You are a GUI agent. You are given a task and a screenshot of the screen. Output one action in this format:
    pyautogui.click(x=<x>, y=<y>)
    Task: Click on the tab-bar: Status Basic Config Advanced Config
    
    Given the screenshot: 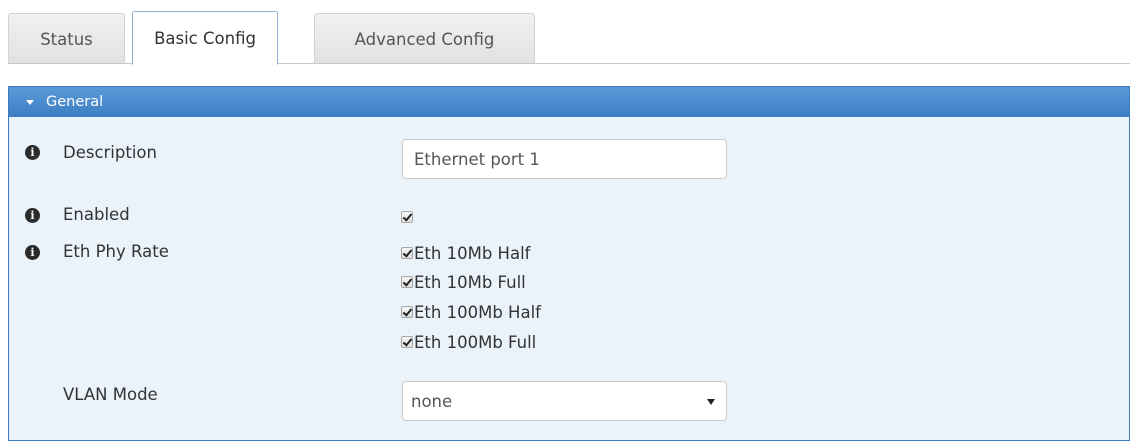 What is the action you would take?
    pyautogui.click(x=569, y=38)
    